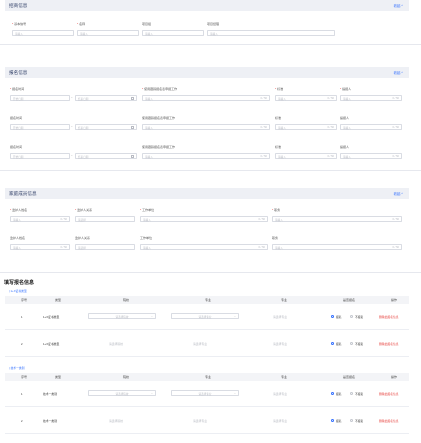  I want to click on name-input: 请输入, so click(108, 33).